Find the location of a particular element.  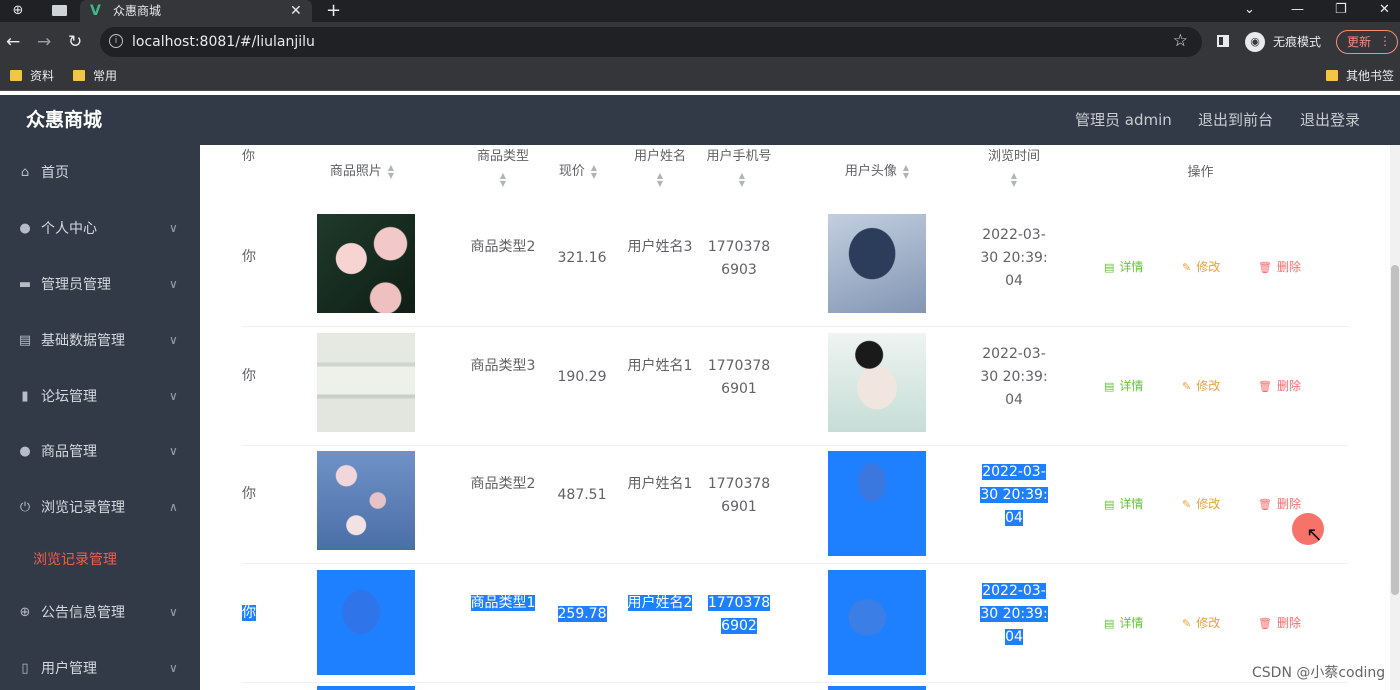

trash-icon: 🗑 is located at coordinates (1265, 386).